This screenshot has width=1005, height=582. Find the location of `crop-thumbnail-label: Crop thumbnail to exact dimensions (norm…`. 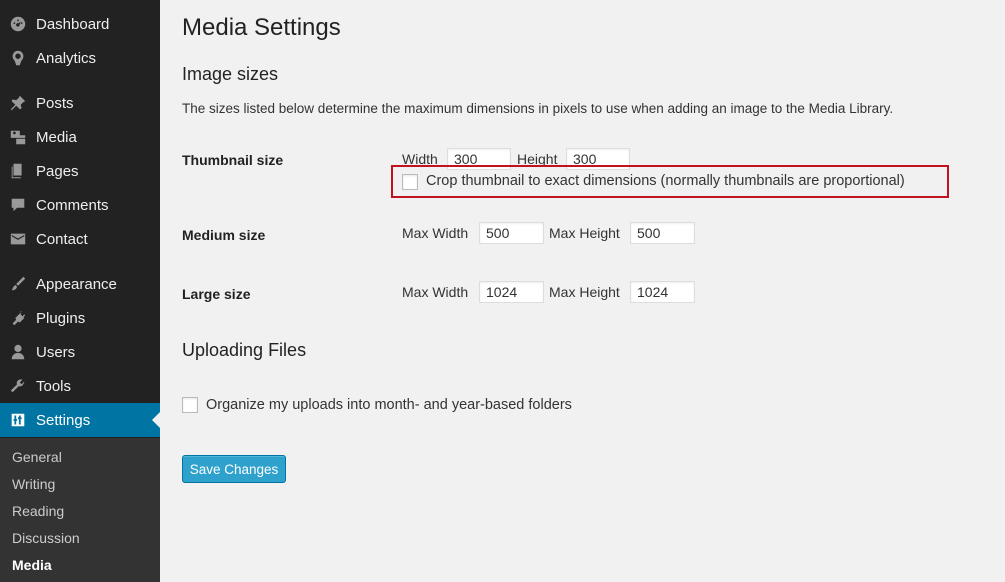

crop-thumbnail-label: Crop thumbnail to exact dimensions (norm… is located at coordinates (665, 181).